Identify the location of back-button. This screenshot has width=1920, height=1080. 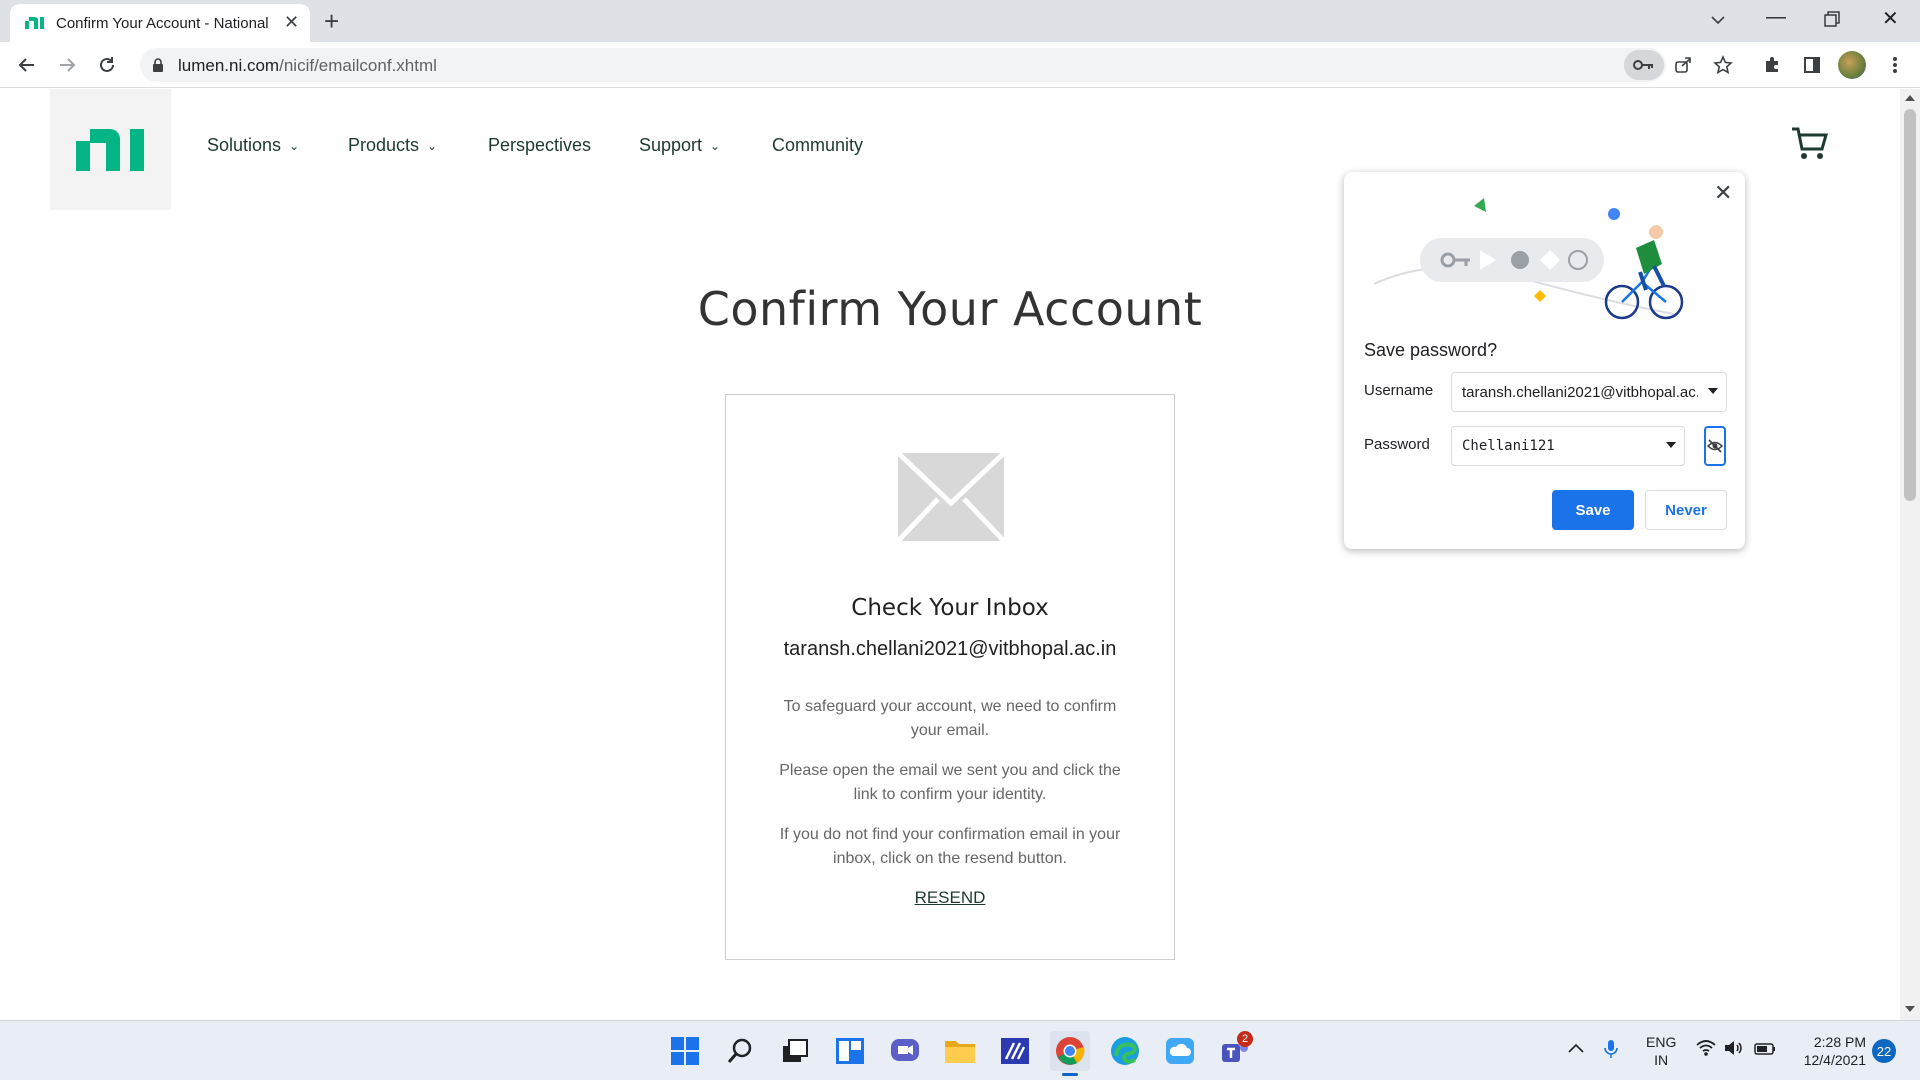
(27, 65).